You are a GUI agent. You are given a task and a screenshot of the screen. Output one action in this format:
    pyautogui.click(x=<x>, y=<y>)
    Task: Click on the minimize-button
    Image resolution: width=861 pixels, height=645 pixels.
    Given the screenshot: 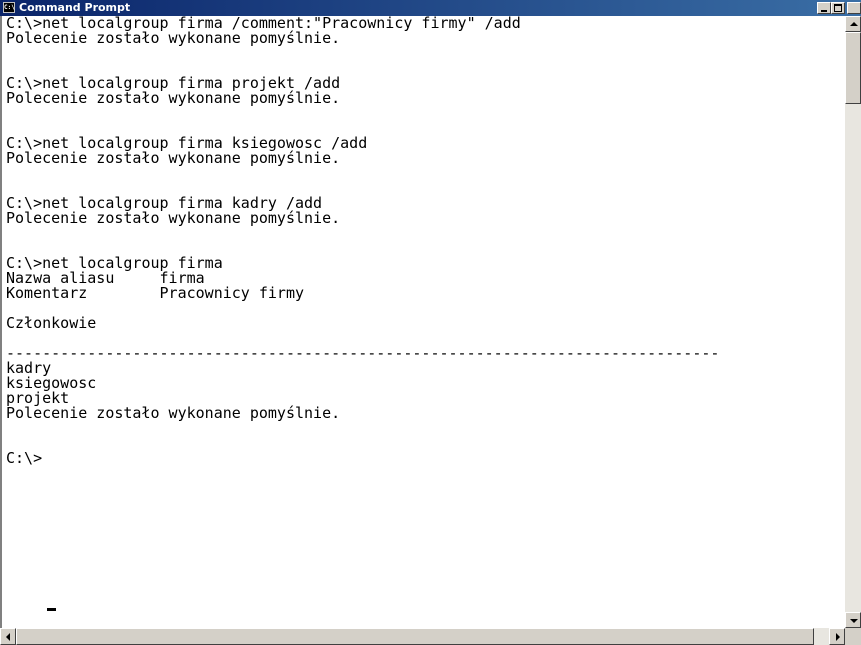 What is the action you would take?
    pyautogui.click(x=824, y=8)
    